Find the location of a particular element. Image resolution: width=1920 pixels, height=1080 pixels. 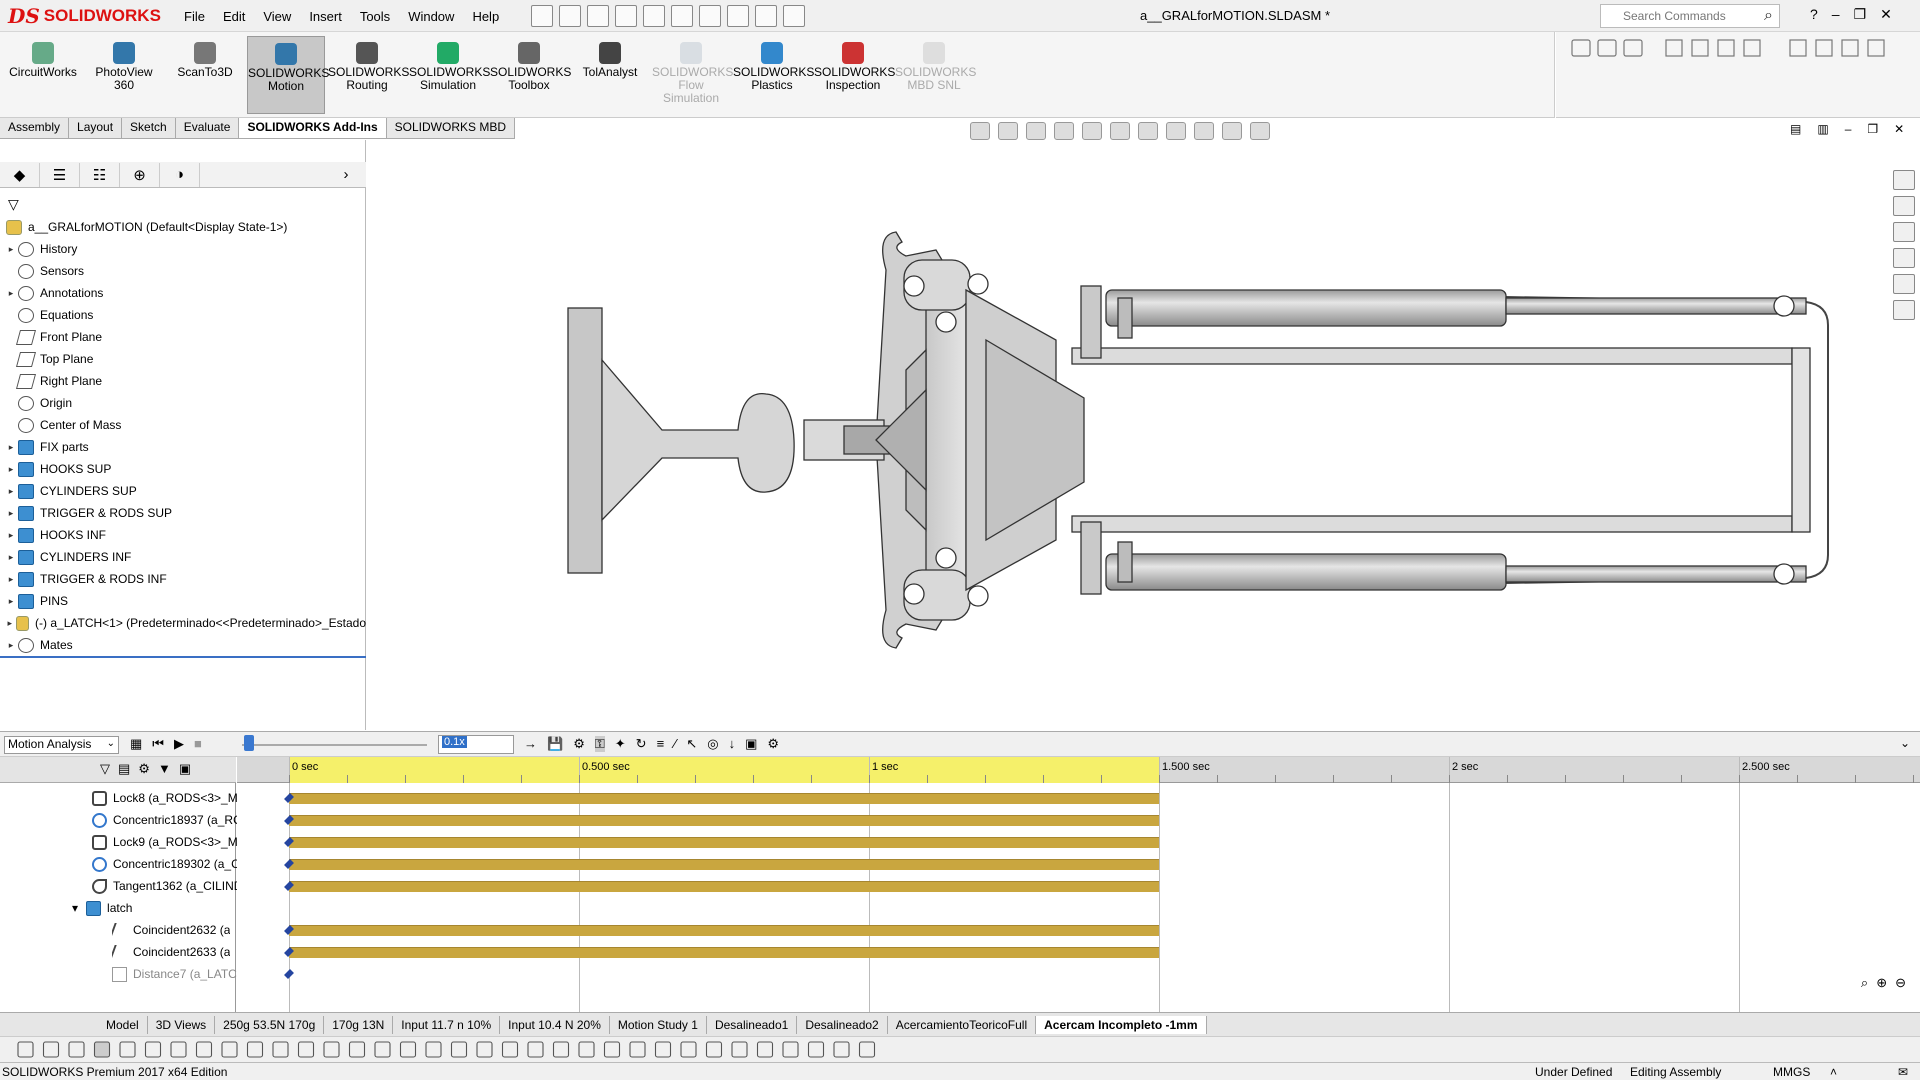

appearances-icon is located at coordinates (1904, 284).